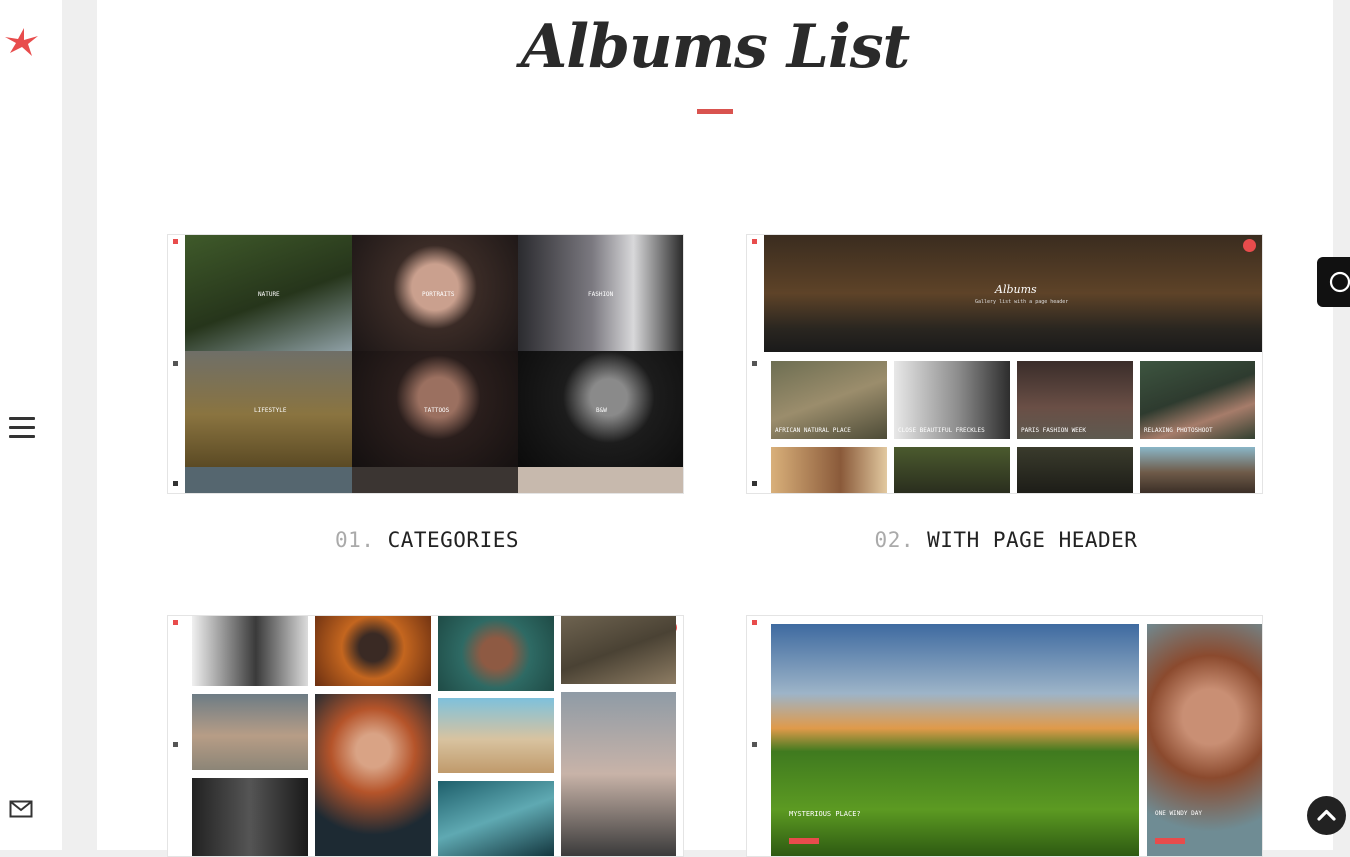  I want to click on scroll-to-top-button, so click(1326, 815).